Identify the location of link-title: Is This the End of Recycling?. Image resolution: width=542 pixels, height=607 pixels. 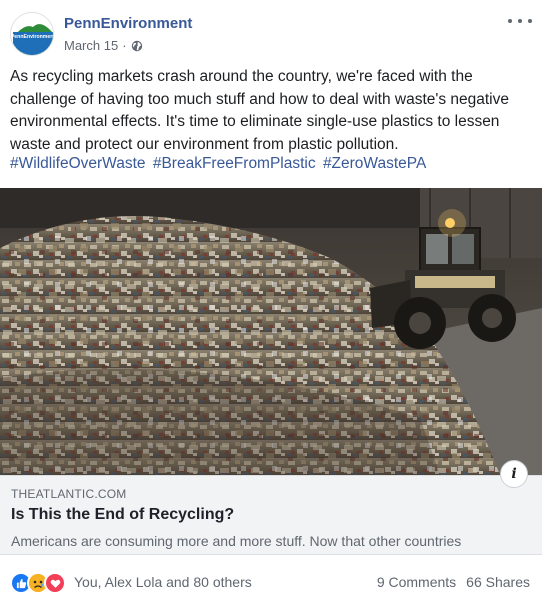
(122, 515).